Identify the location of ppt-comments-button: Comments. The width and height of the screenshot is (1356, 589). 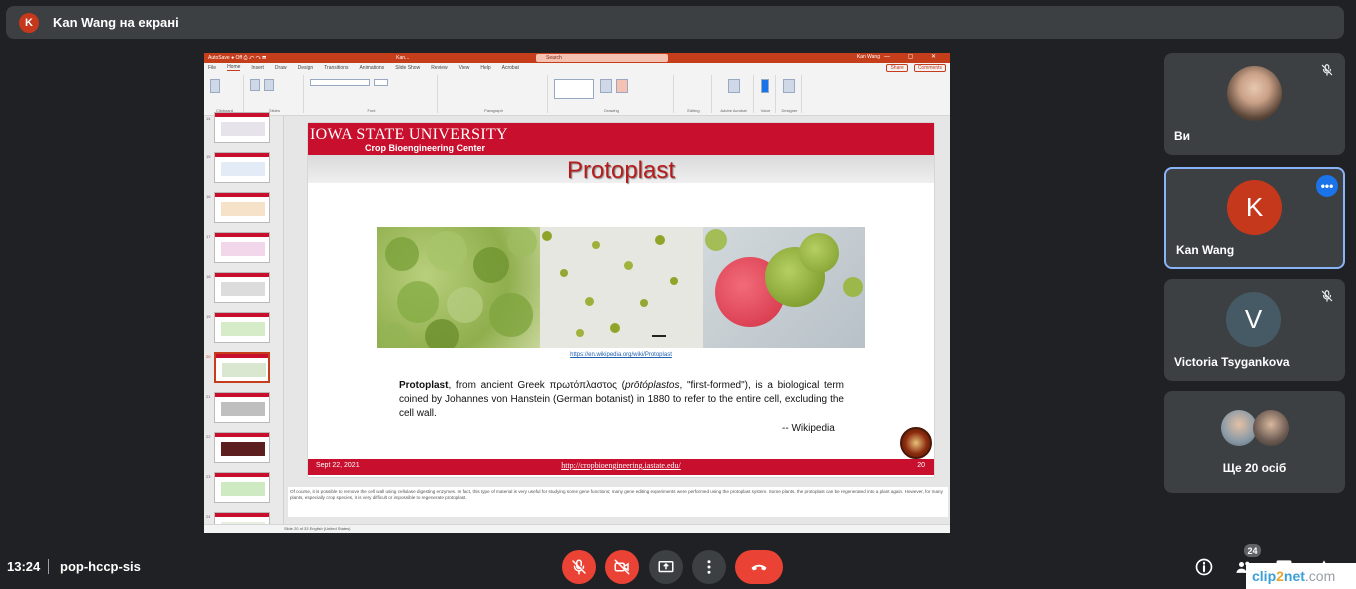
(929, 68).